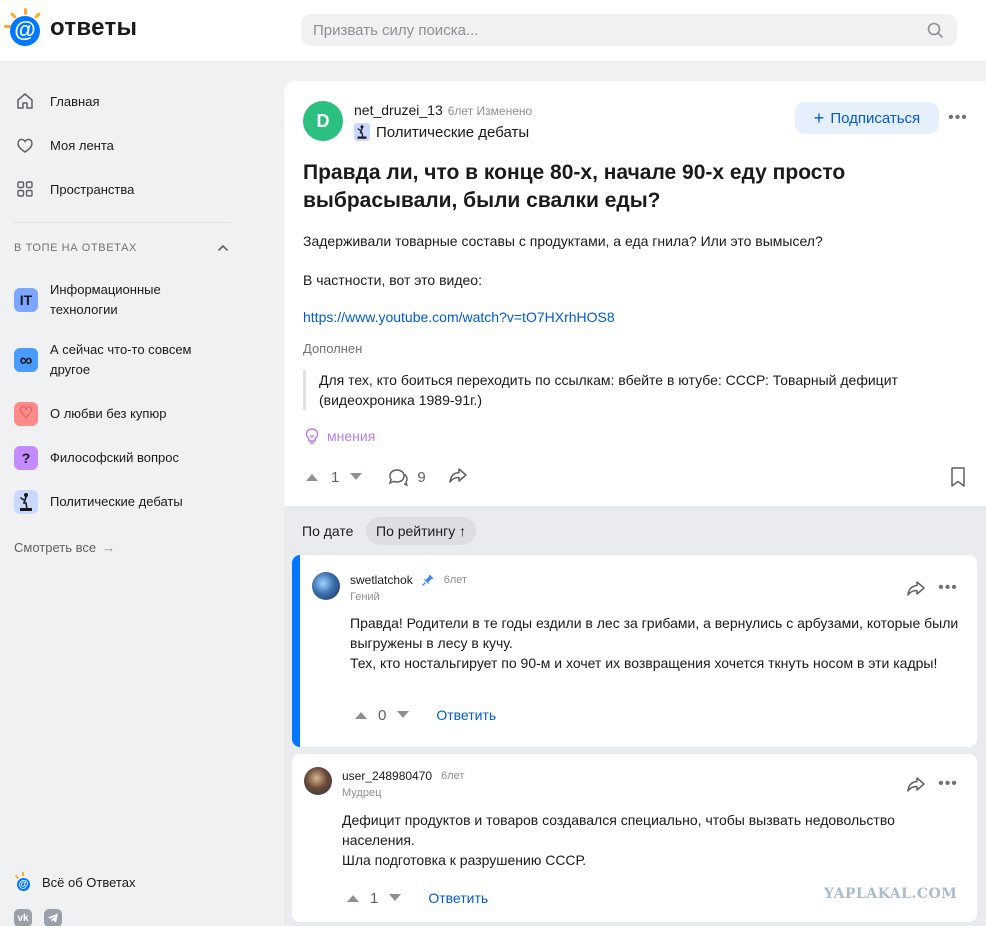 This screenshot has width=986, height=926. I want to click on opinions-button: мнения, so click(339, 436).